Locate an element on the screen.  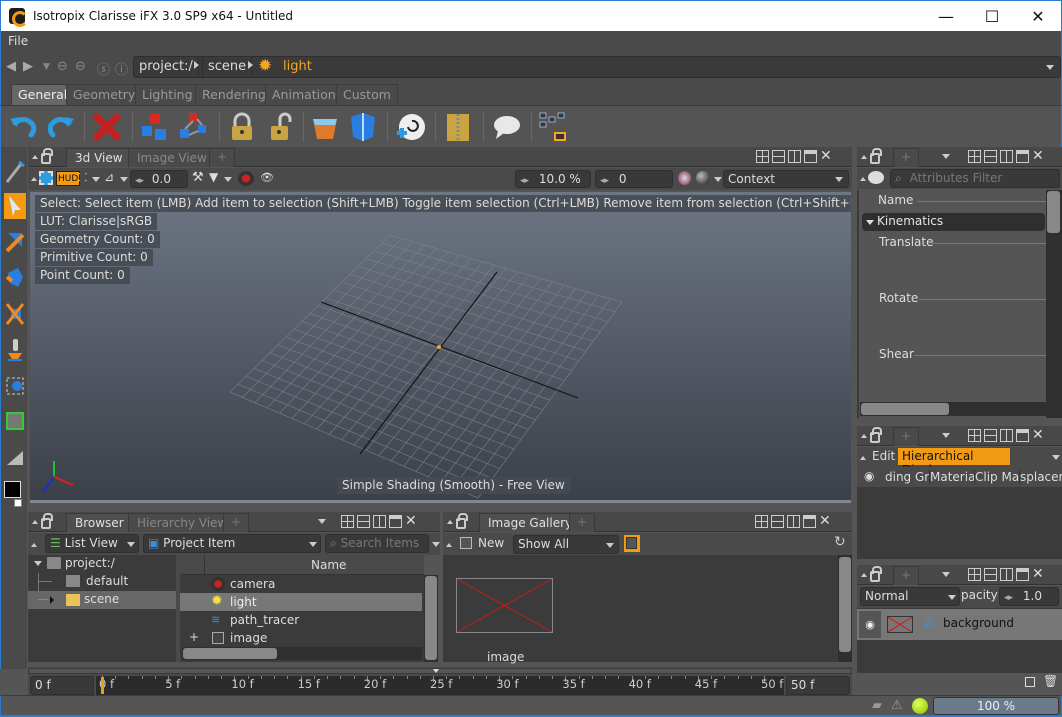
gallery-thumbnail is located at coordinates (504, 606).